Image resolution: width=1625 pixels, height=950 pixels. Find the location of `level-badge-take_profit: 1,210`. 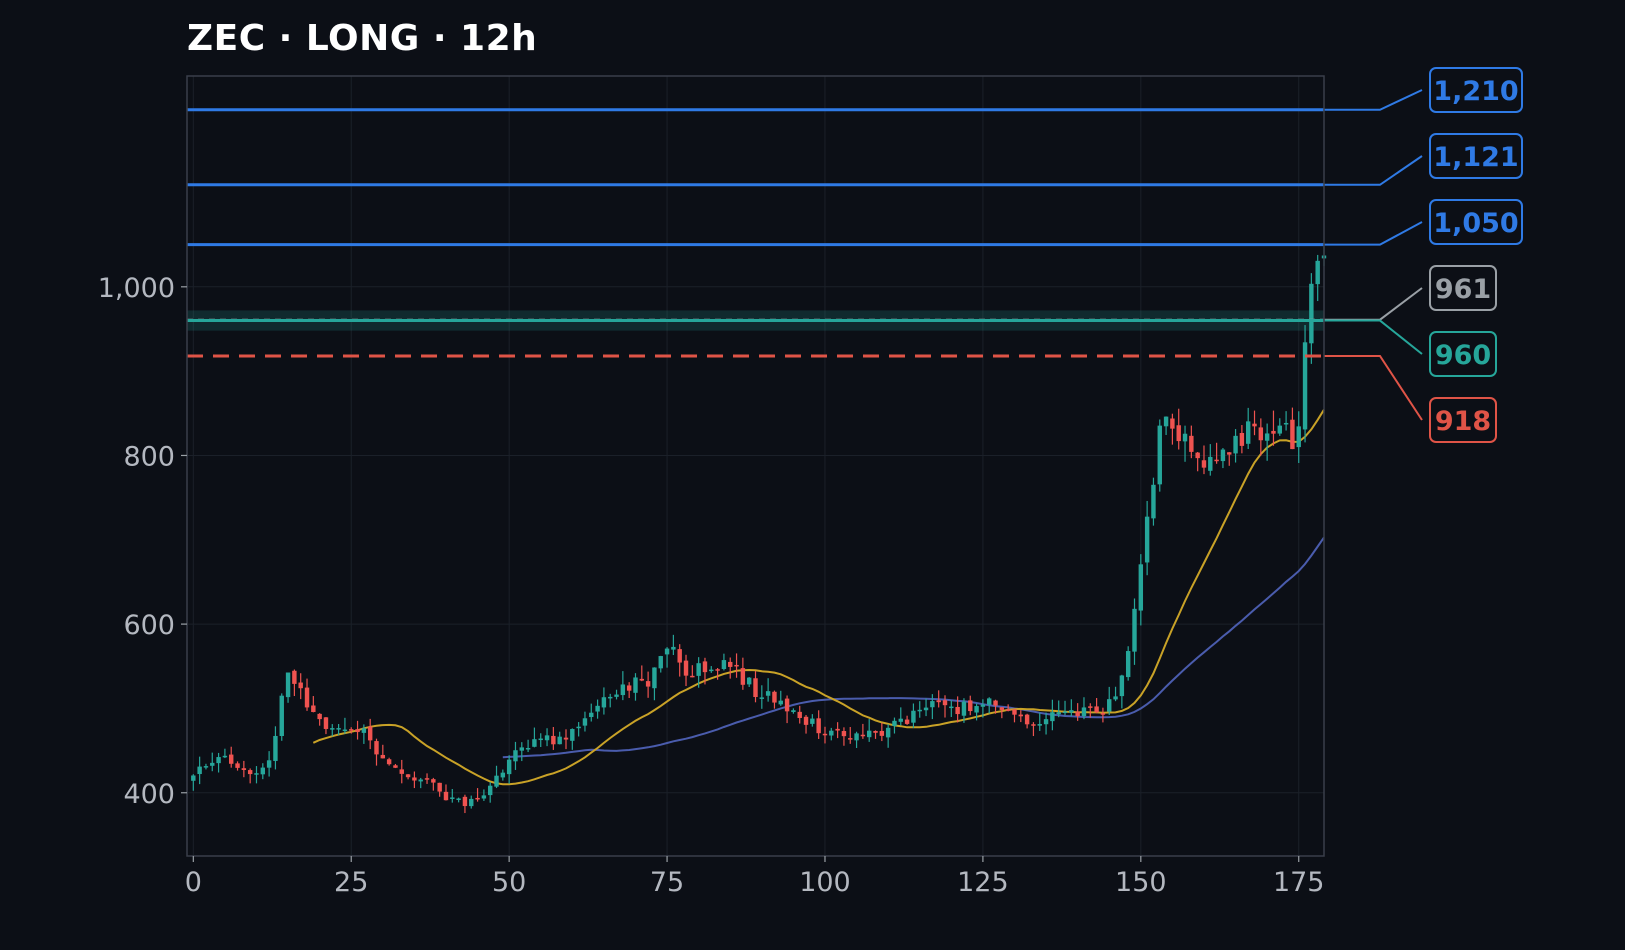

level-badge-take_profit: 1,210 is located at coordinates (1476, 90).